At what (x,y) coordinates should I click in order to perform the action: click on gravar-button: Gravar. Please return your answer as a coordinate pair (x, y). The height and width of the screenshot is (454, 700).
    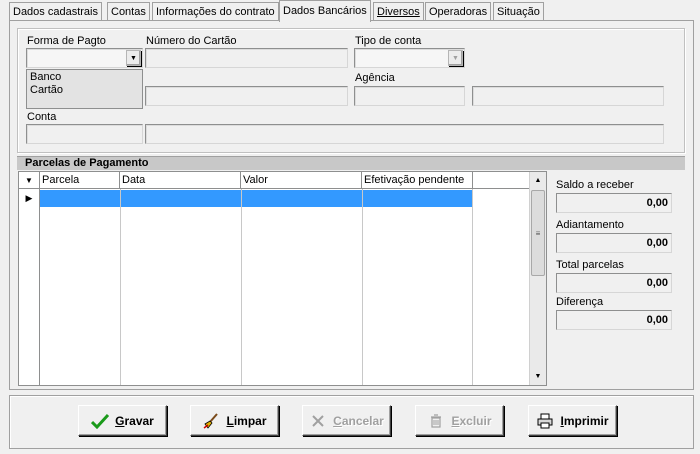
    Looking at the image, I should click on (122, 420).